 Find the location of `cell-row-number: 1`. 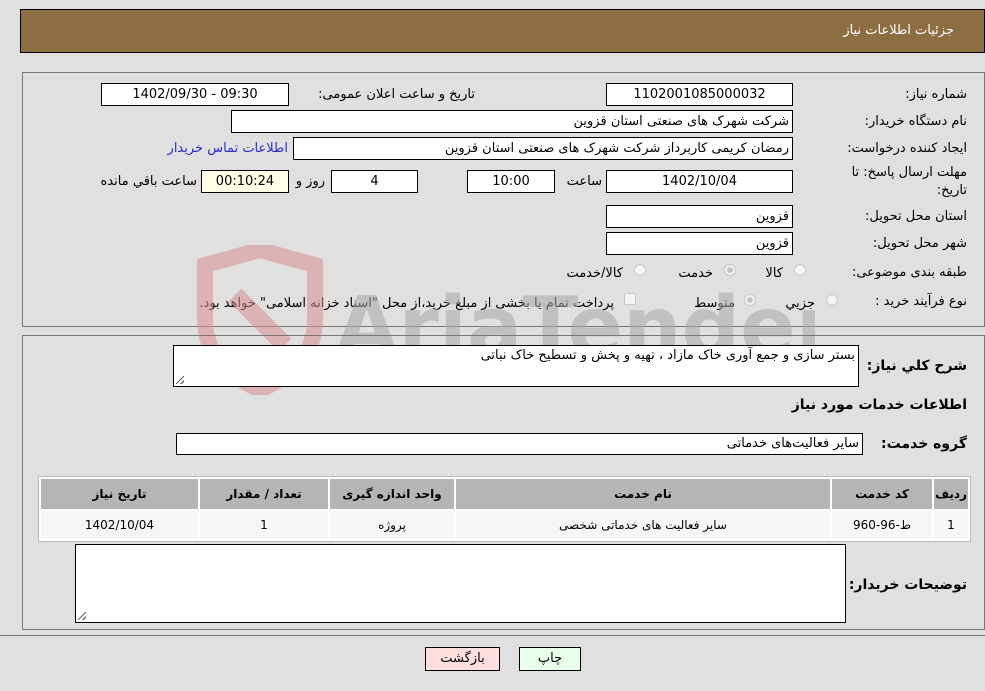

cell-row-number: 1 is located at coordinates (951, 525).